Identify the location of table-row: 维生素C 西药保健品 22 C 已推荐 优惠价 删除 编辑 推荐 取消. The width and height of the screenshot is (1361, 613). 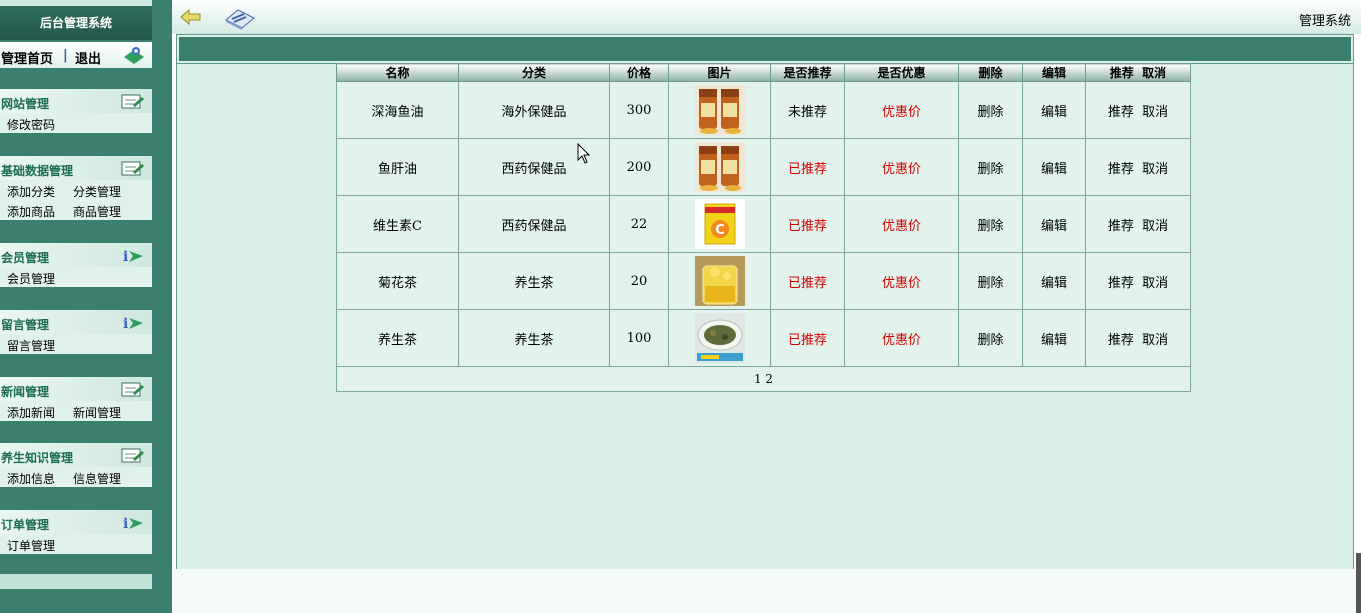
(763, 224).